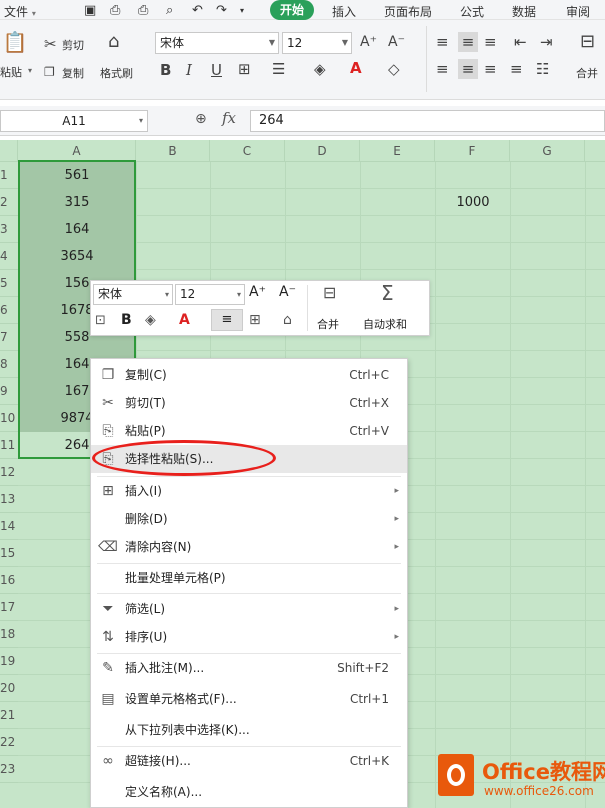 This screenshot has height=808, width=605. I want to click on menu-item-delete: 删除(D) ▸, so click(249, 519).